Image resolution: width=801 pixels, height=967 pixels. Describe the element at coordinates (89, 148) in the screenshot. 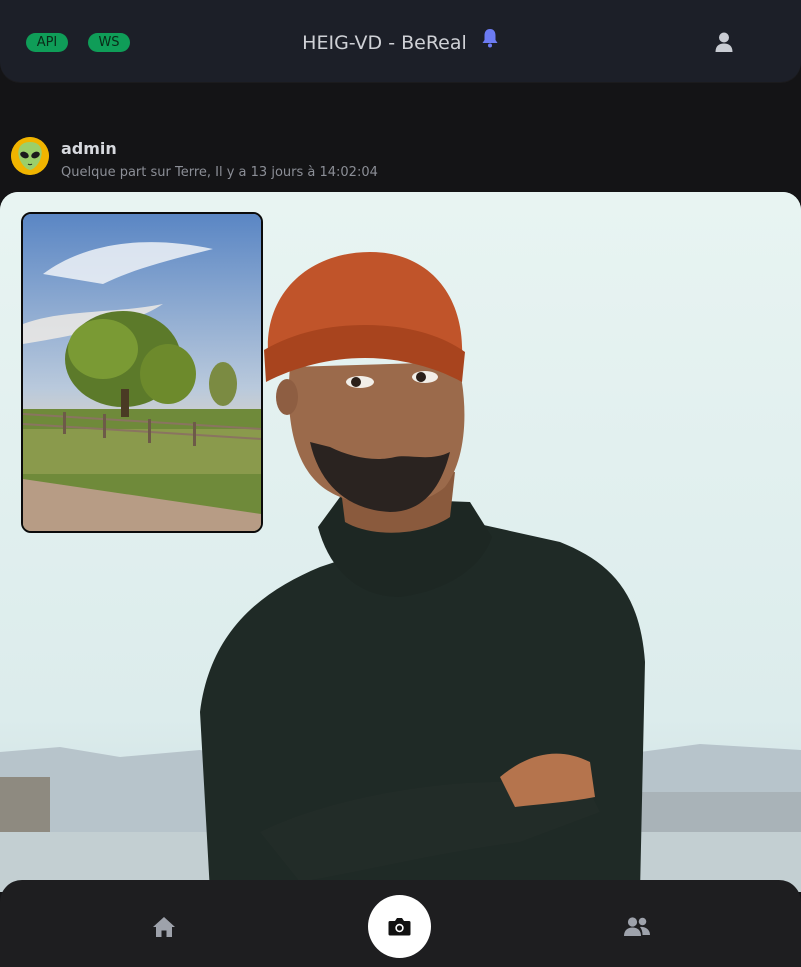

I see `post-username: admin` at that location.